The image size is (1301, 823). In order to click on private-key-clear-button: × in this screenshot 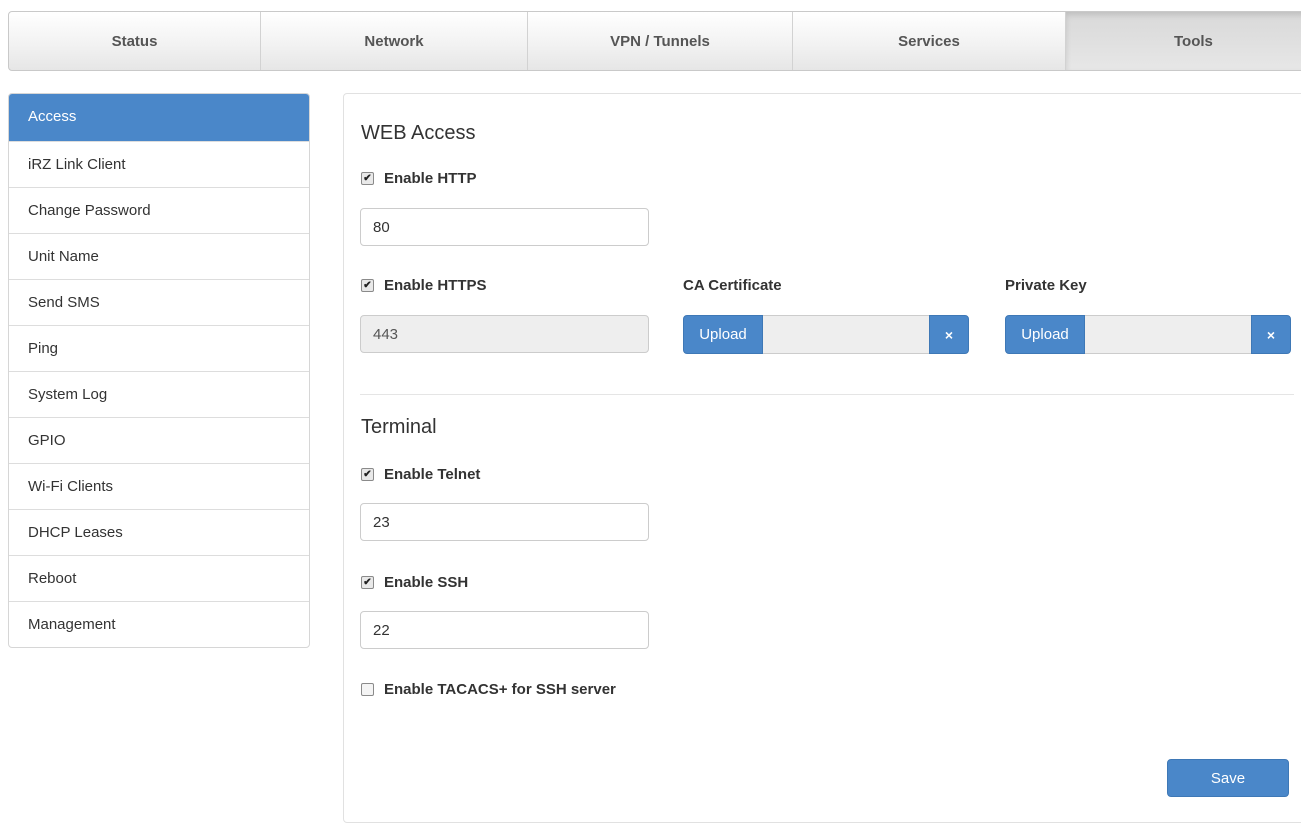, I will do `click(1271, 334)`.